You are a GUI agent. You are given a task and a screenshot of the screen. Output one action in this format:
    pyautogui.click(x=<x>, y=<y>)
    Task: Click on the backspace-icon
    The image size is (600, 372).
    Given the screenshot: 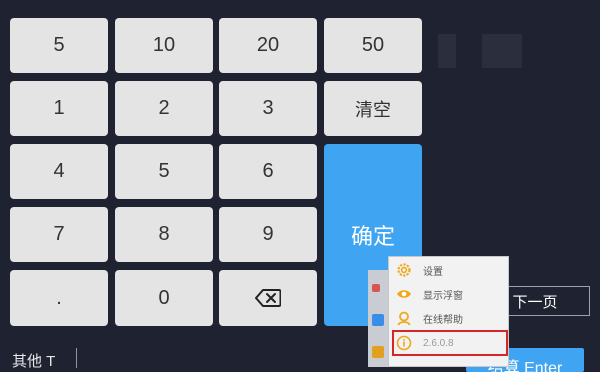 What is the action you would take?
    pyautogui.click(x=268, y=298)
    